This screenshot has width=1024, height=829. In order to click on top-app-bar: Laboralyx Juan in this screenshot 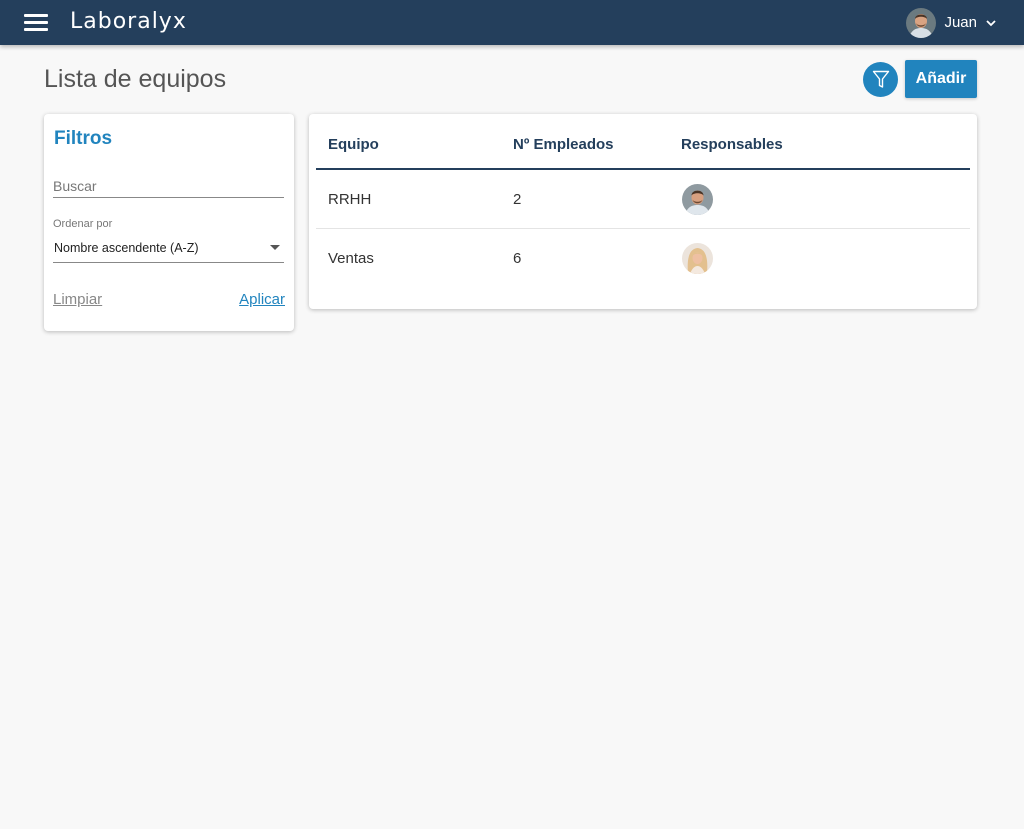, I will do `click(512, 22)`.